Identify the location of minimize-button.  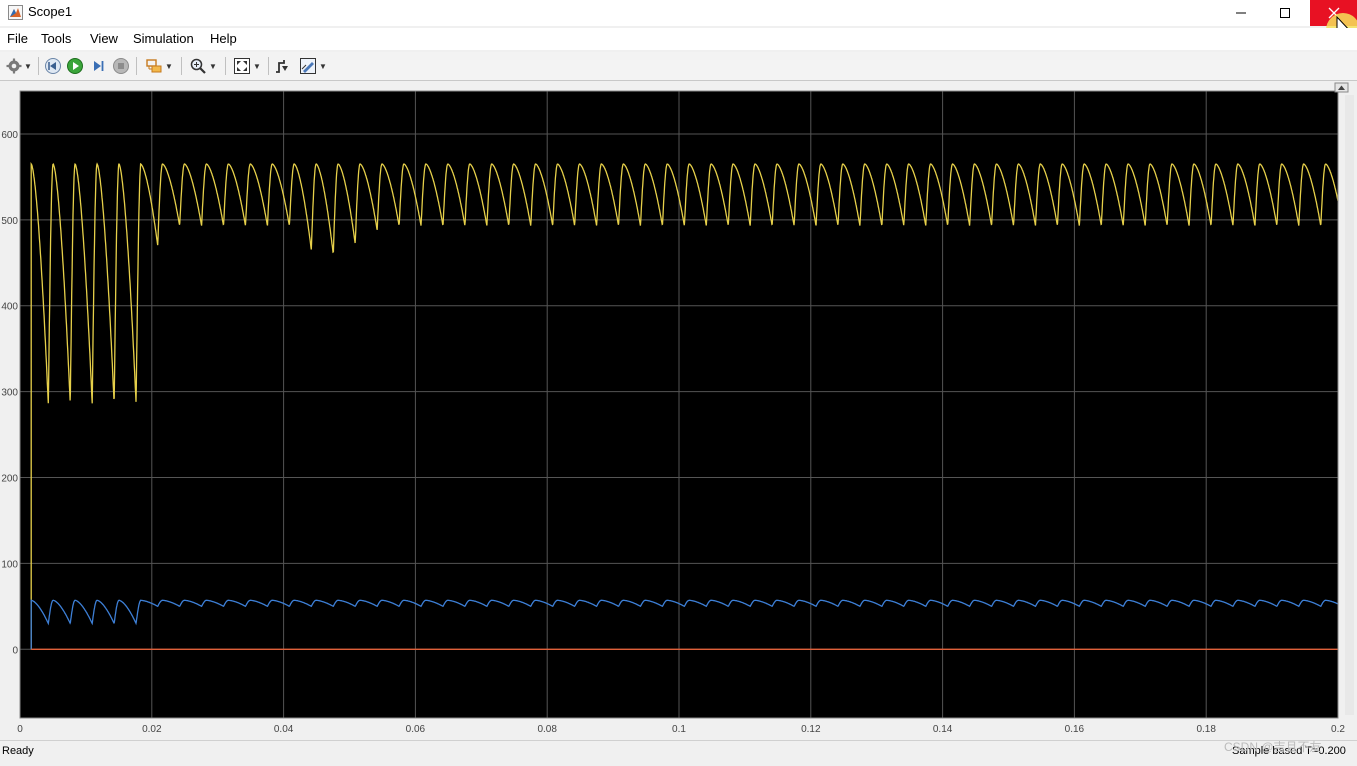
(1241, 13).